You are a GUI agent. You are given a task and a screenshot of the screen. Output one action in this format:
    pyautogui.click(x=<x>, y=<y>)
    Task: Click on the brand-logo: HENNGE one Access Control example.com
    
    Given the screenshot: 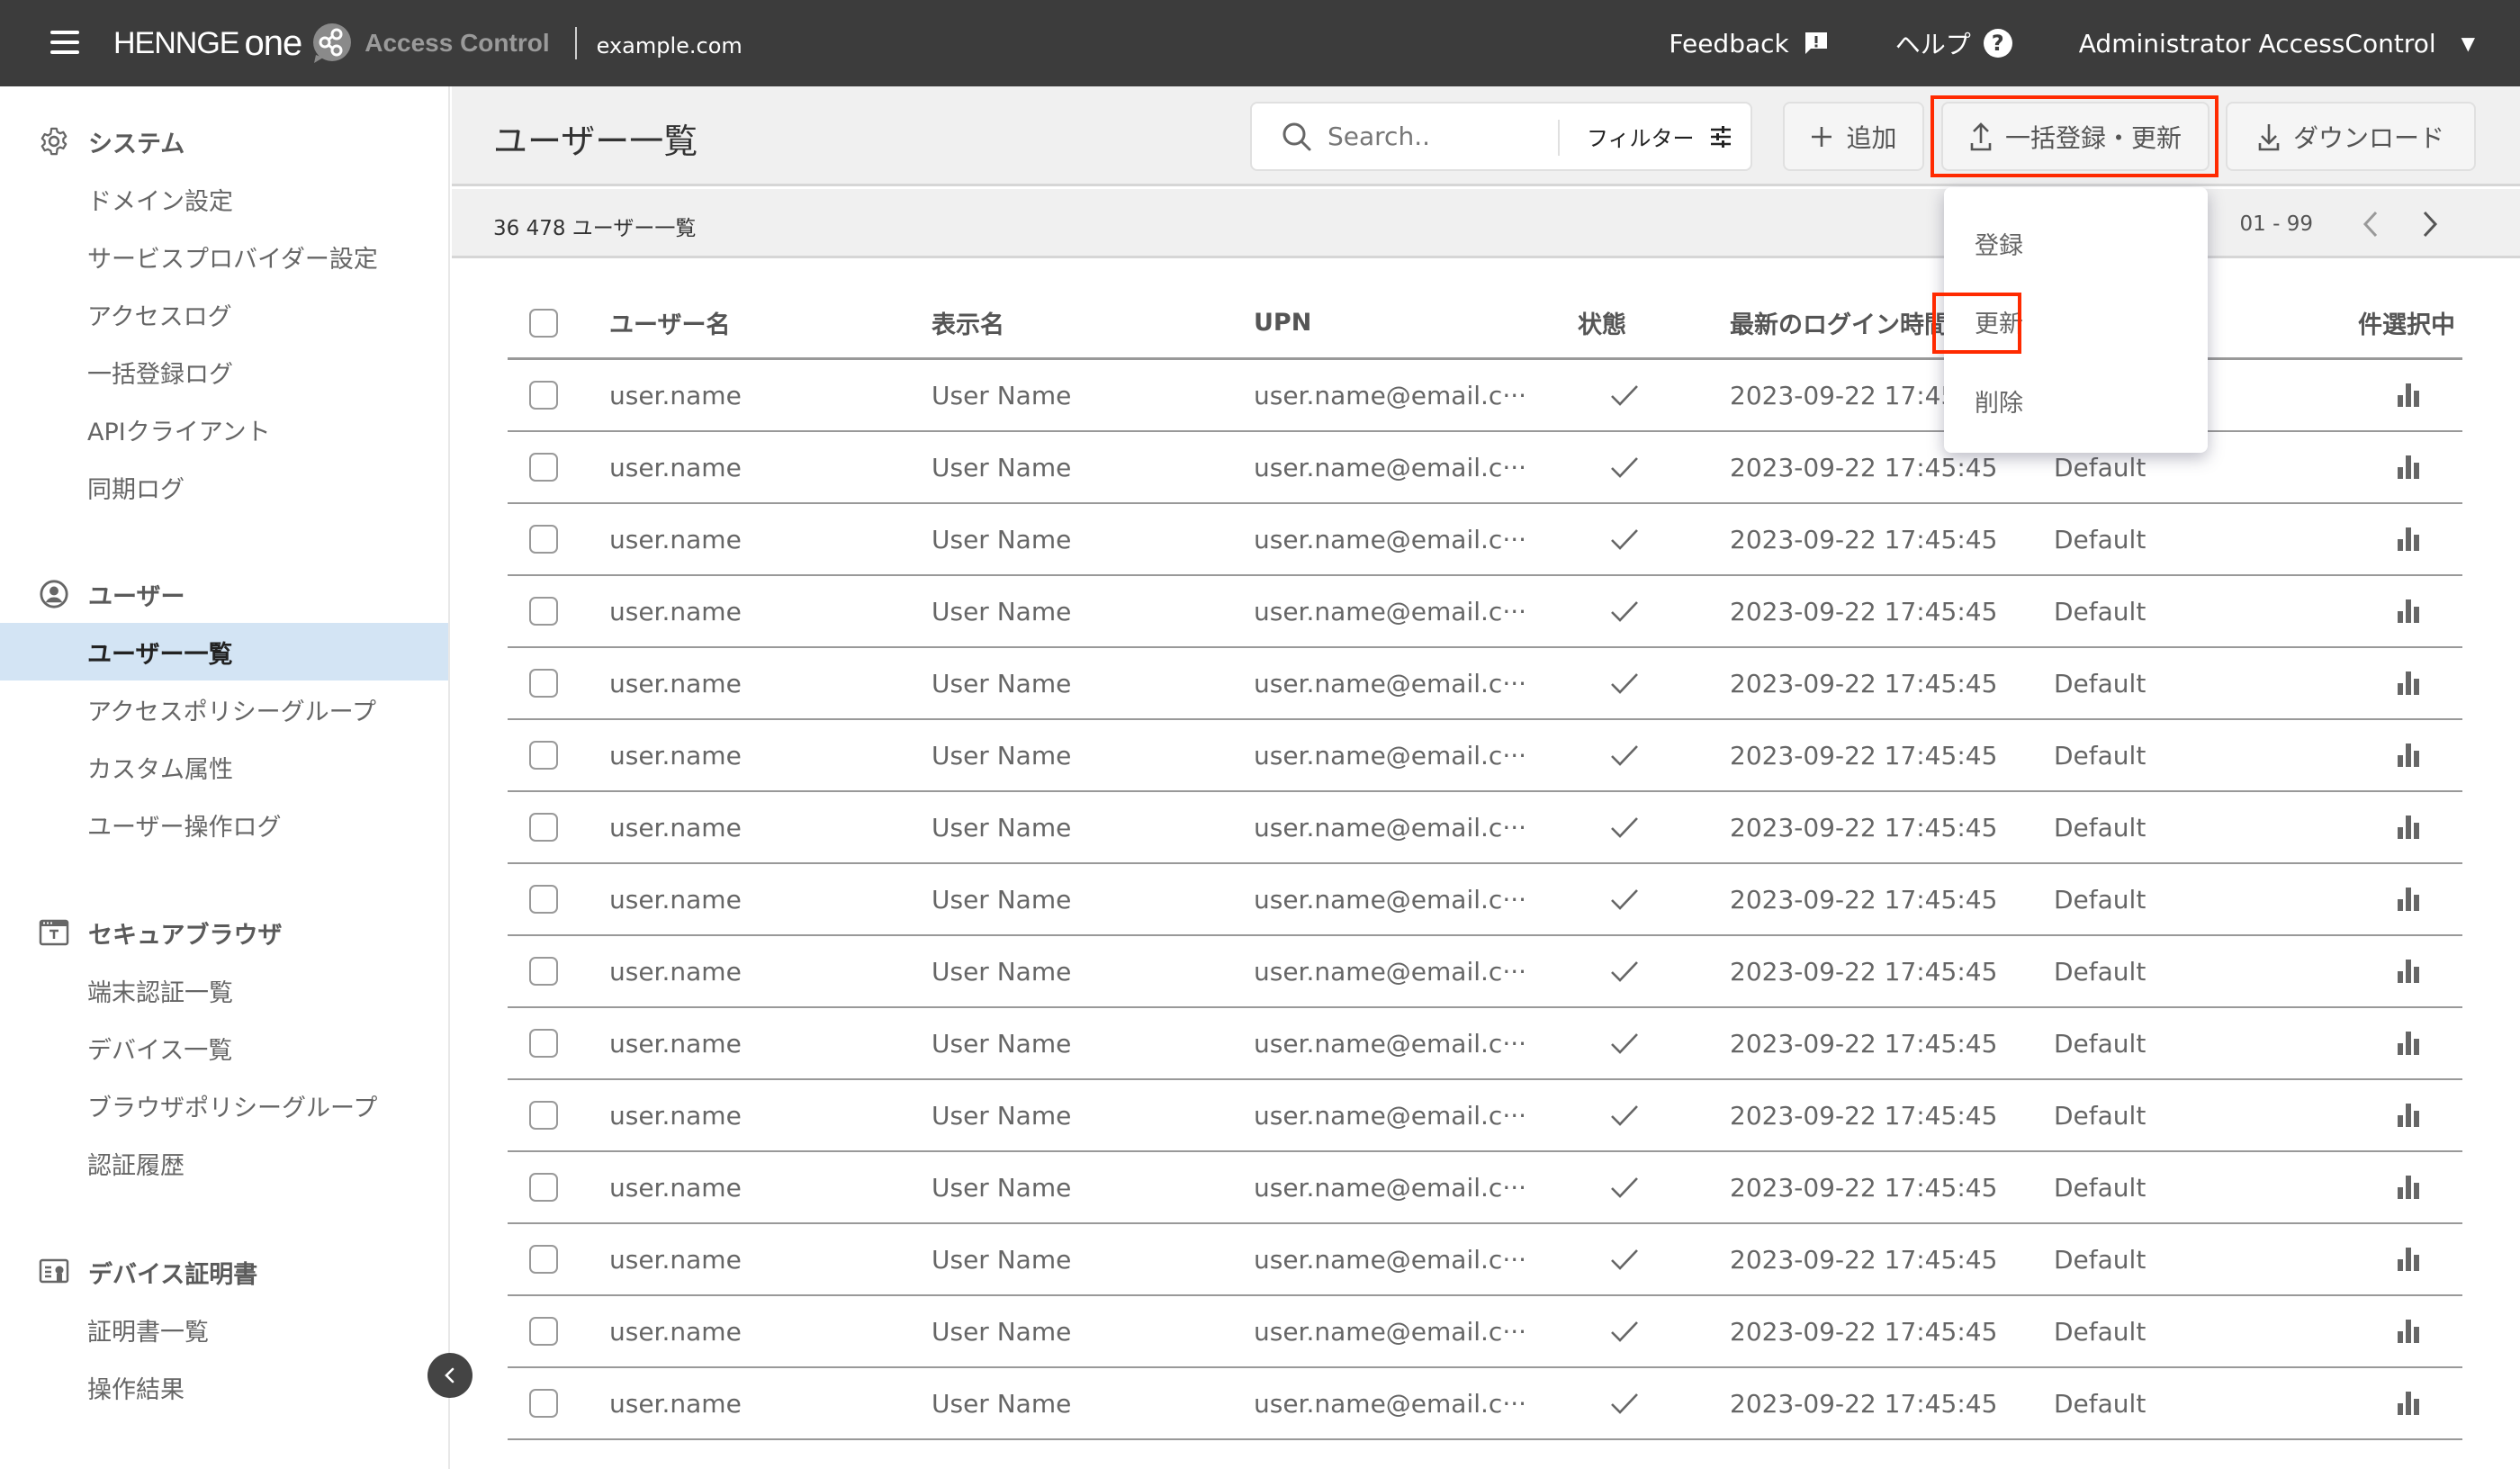 What is the action you would take?
    pyautogui.click(x=427, y=43)
    